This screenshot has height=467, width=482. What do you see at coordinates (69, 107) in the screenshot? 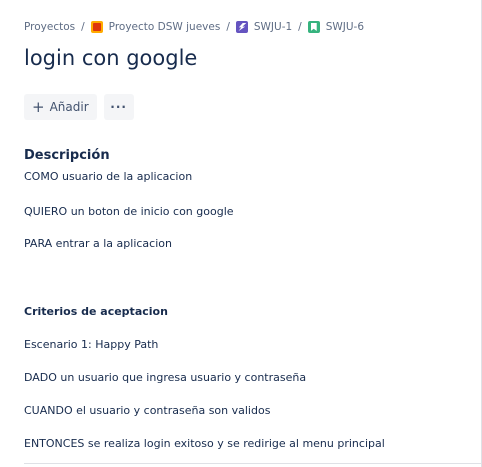
I see `add-button-label: Añadir` at bounding box center [69, 107].